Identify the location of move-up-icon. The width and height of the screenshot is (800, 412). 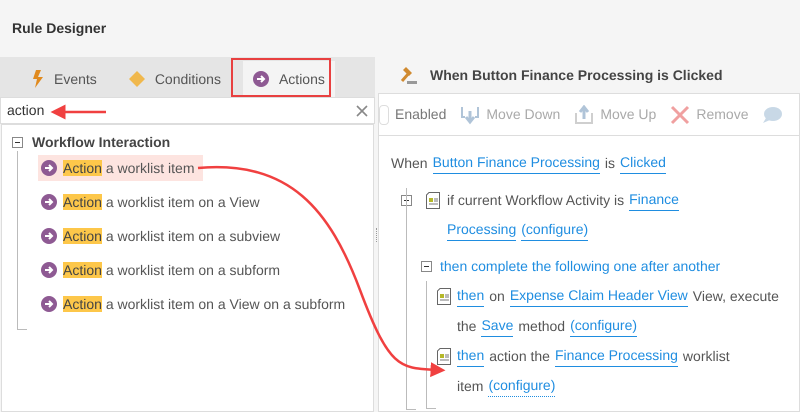
(584, 114).